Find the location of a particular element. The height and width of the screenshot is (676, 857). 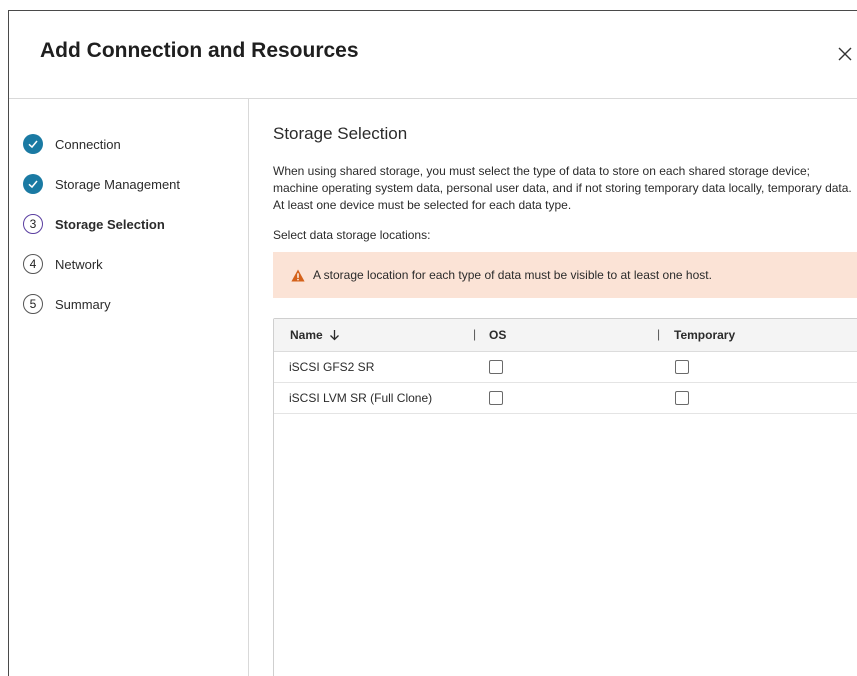

table-row: iSCSI LVM SR (Full Clone) is located at coordinates (565, 398).